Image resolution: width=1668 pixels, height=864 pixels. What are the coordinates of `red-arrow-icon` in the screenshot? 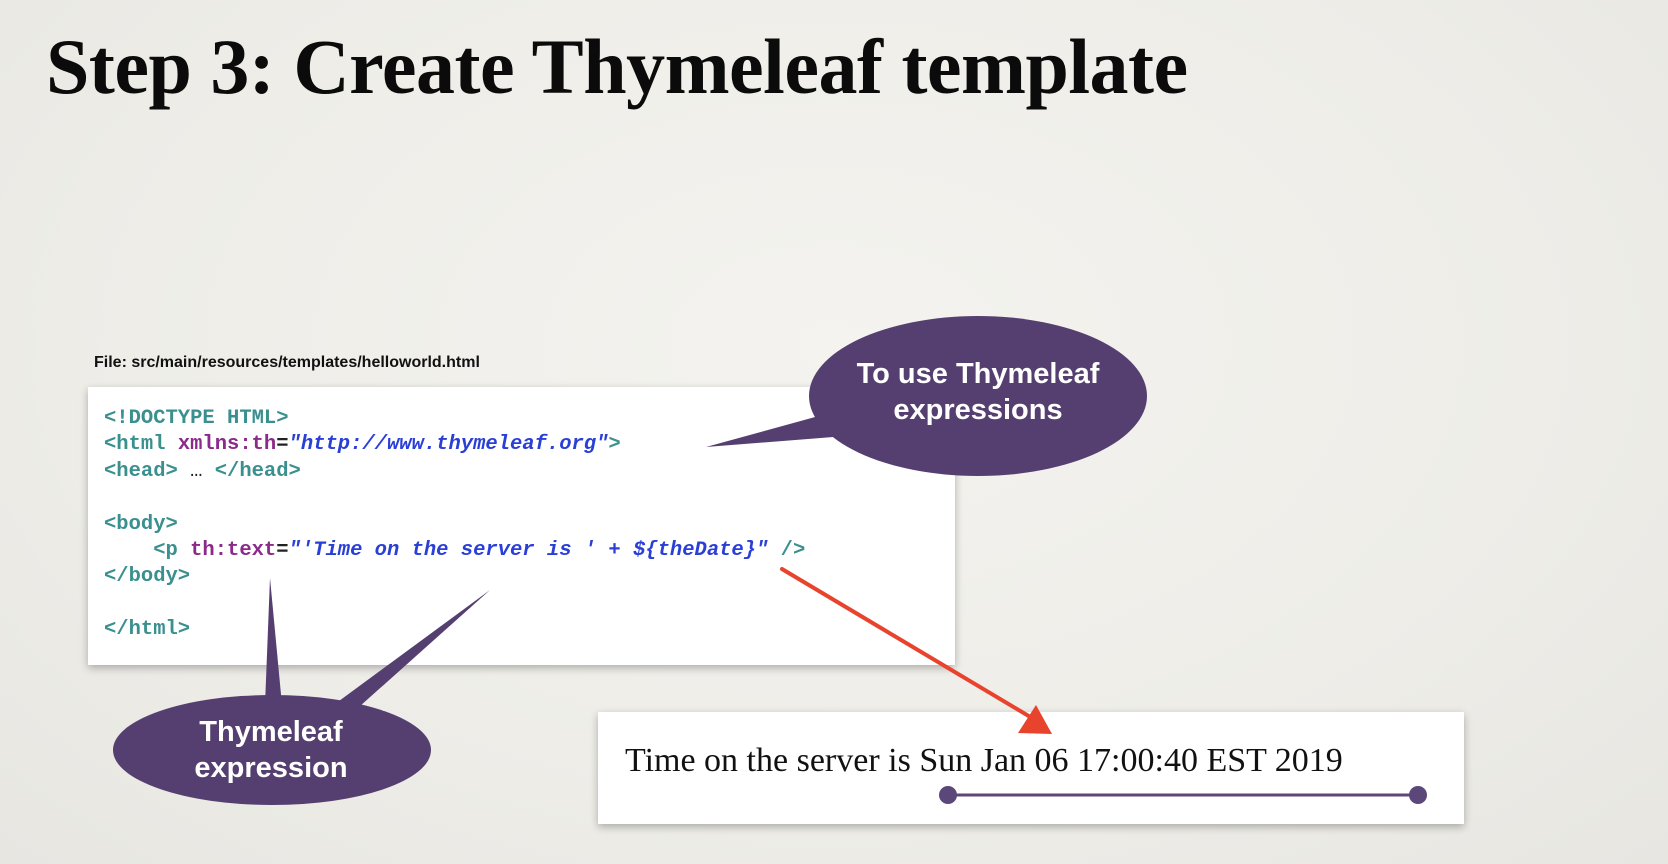 It's located at (916, 650).